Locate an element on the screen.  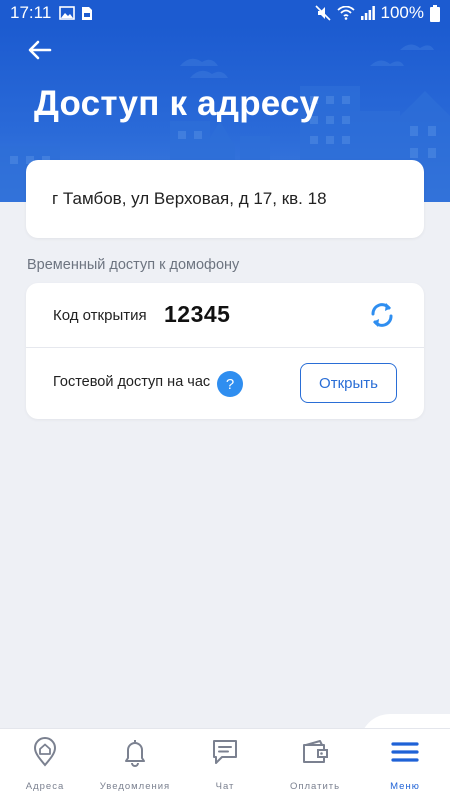
nav-label-chat: Чат is located at coordinates (225, 786).